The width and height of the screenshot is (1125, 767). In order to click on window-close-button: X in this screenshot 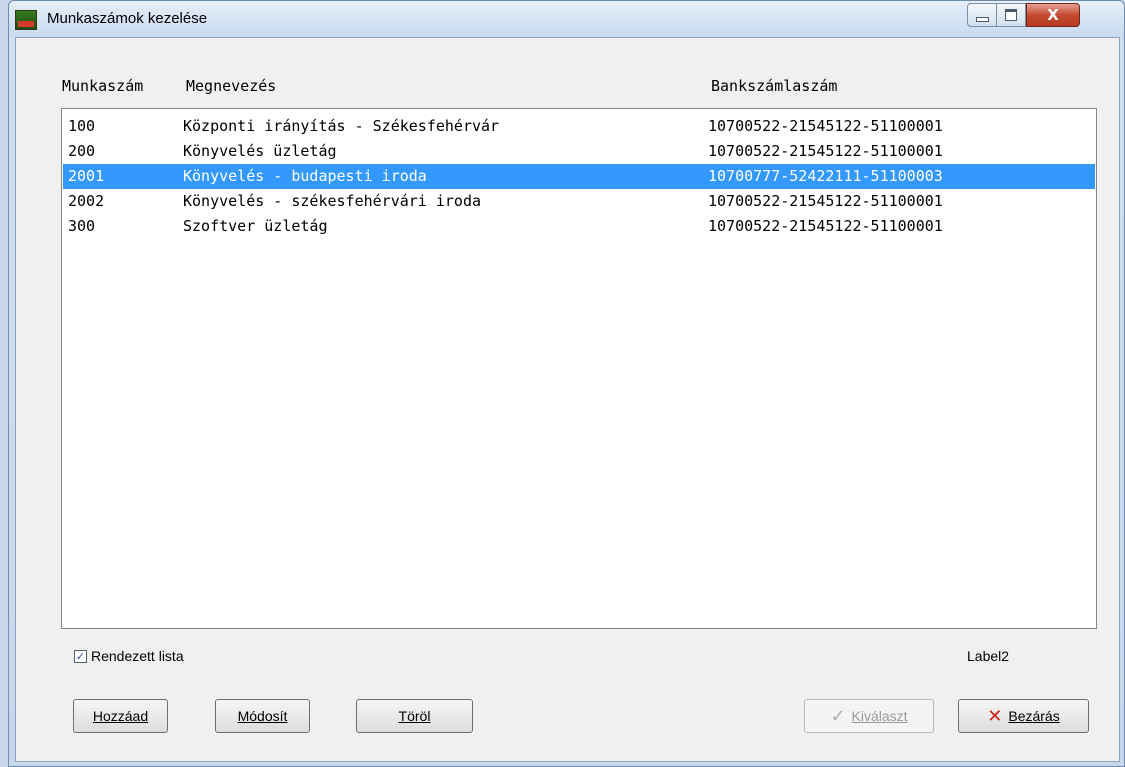, I will do `click(1053, 15)`.